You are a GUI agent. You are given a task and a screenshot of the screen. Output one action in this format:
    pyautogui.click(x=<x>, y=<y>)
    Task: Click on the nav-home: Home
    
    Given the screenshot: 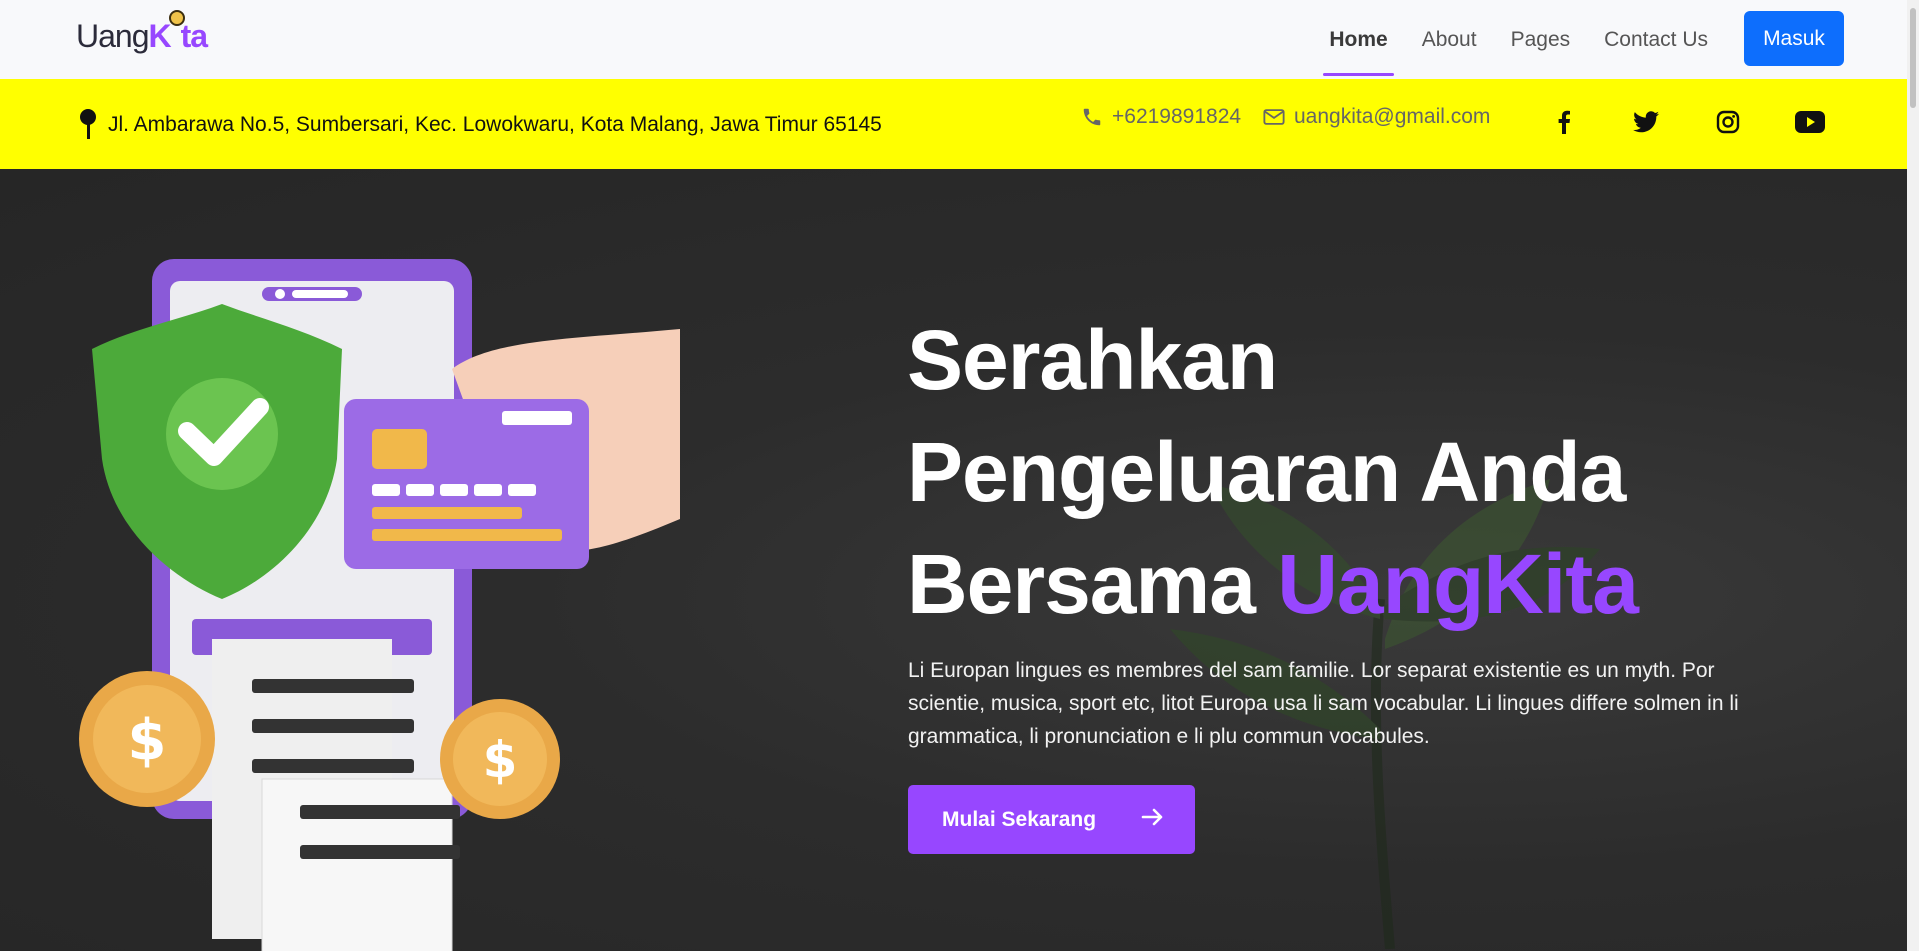 What is the action you would take?
    pyautogui.click(x=1359, y=52)
    